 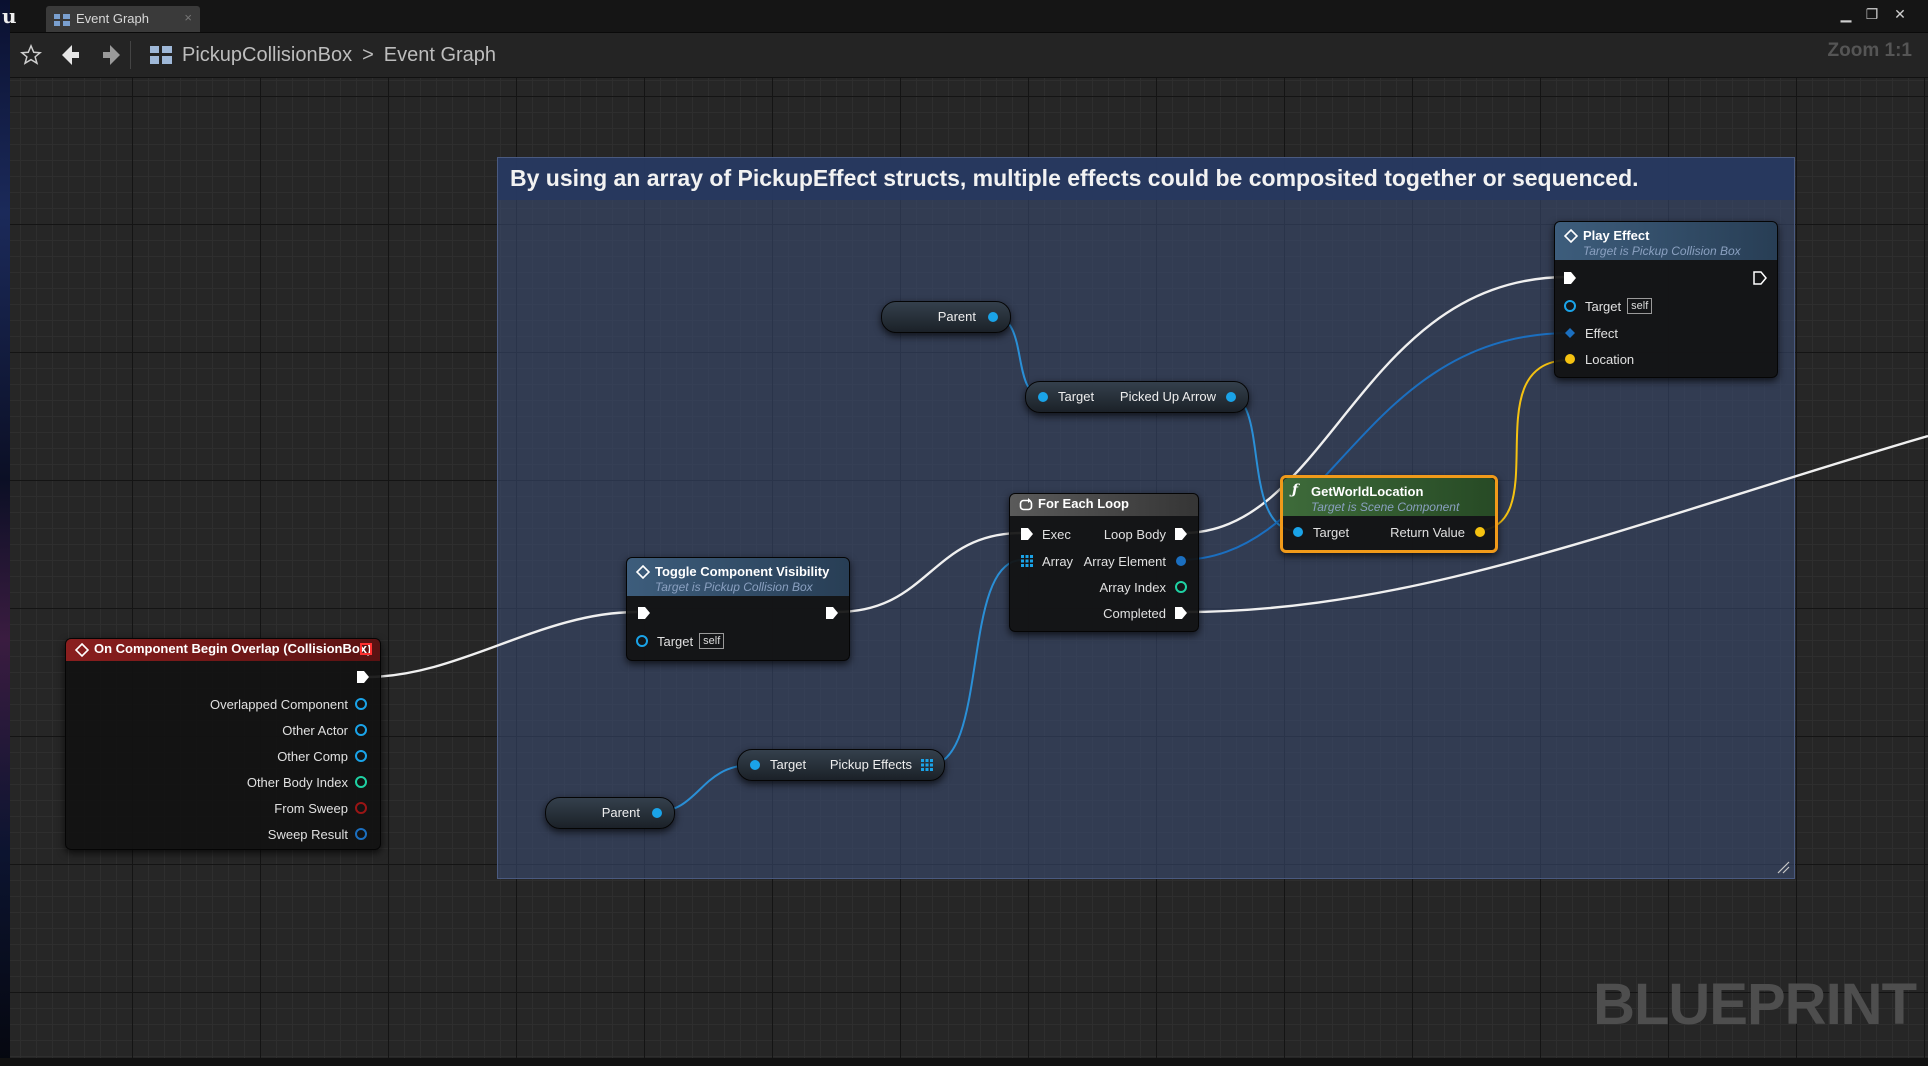 What do you see at coordinates (325, 730) in the screenshot?
I see `pin-other-actor: Other Actor` at bounding box center [325, 730].